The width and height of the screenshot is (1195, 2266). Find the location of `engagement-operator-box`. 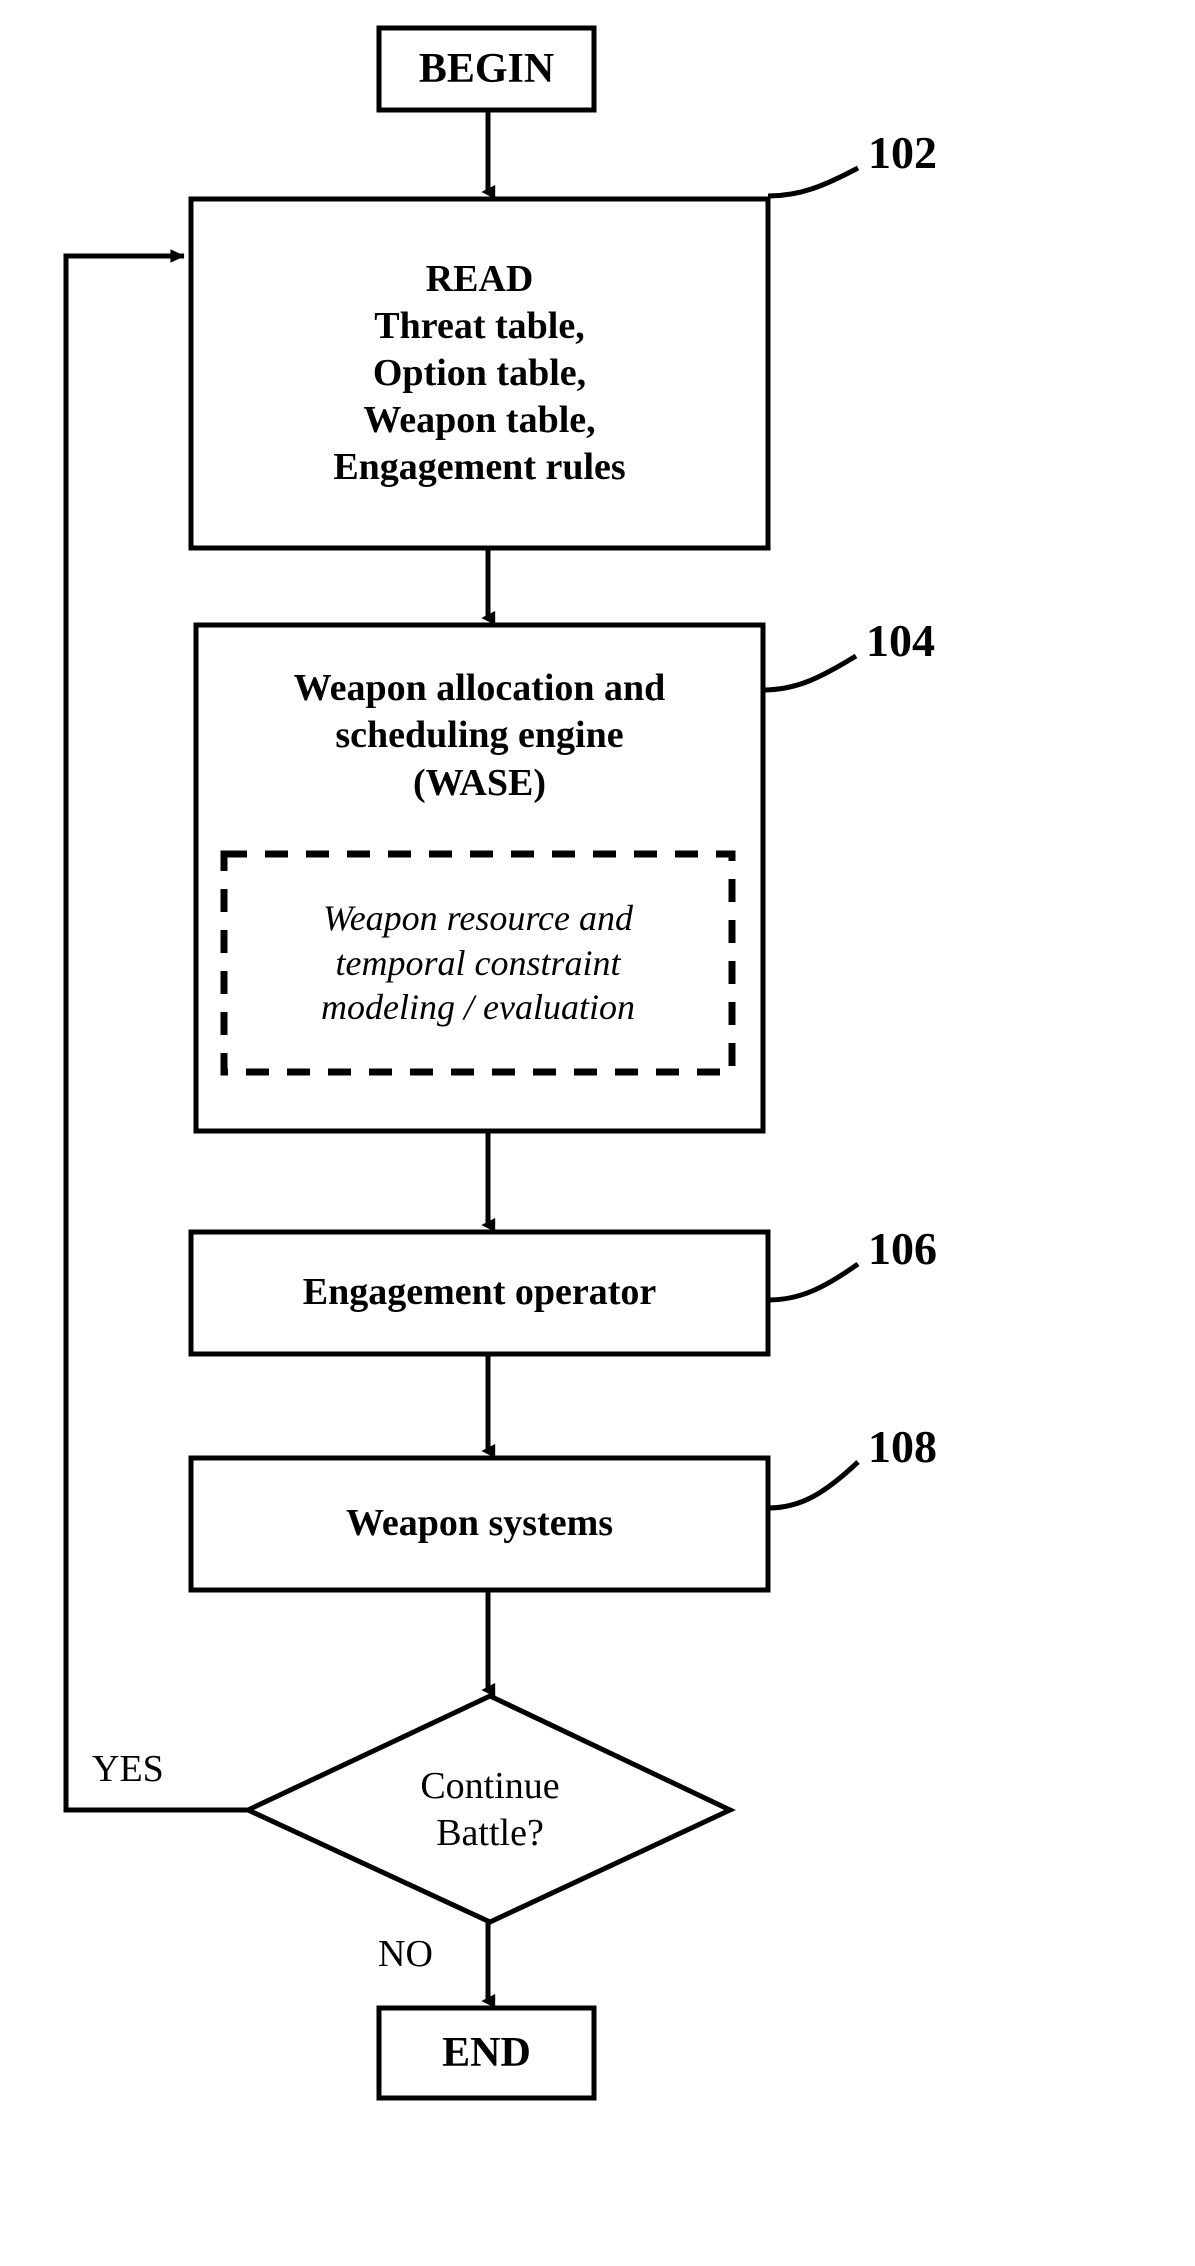

engagement-operator-box is located at coordinates (479, 1293).